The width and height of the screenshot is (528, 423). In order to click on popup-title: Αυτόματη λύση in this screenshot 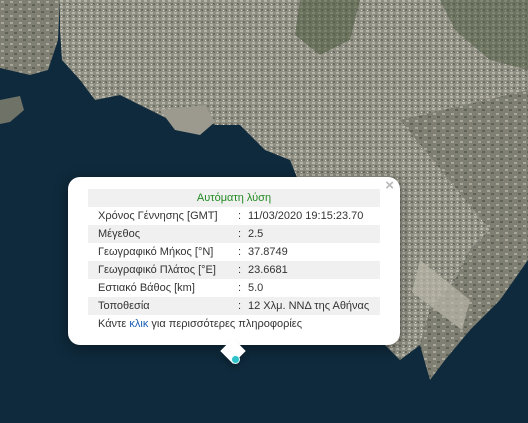, I will do `click(234, 198)`.